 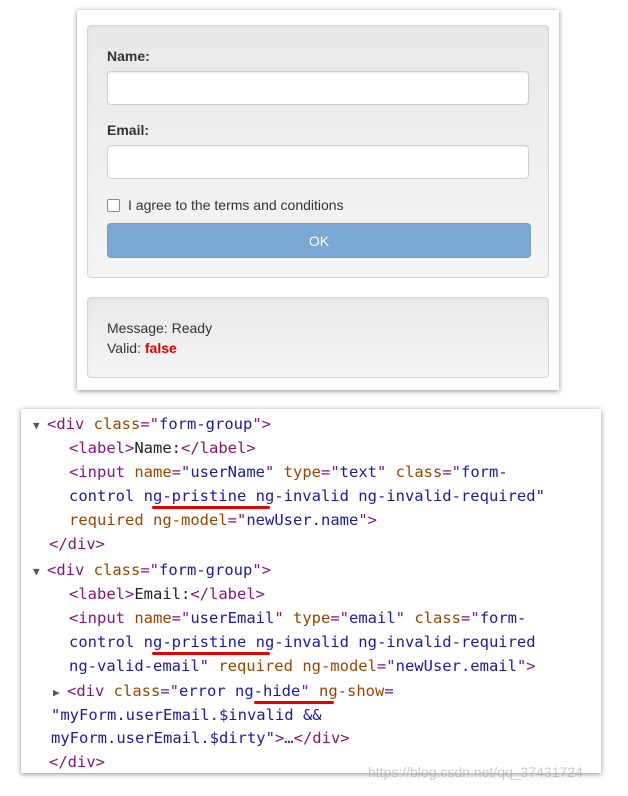 I want to click on valid-label: Valid:, so click(x=126, y=348).